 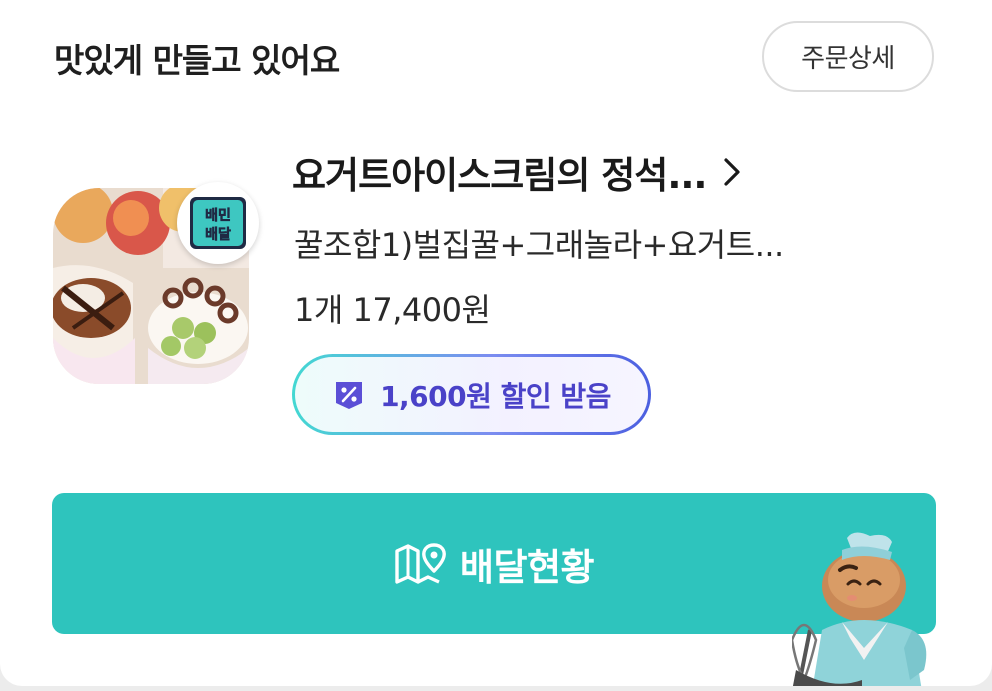 I want to click on baemin-logo-icon: 배민 배달, so click(x=218, y=223).